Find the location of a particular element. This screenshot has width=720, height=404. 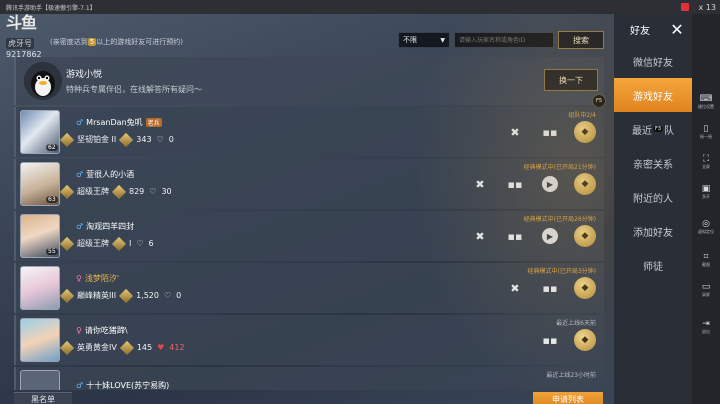

emu-exit: ⇥ 退出 is located at coordinates (706, 327).